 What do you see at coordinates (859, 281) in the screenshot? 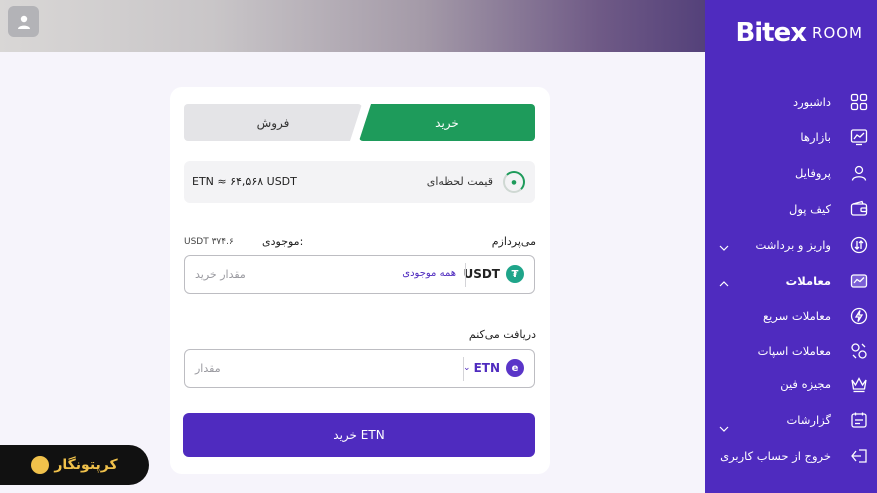
I see `trades-icon` at bounding box center [859, 281].